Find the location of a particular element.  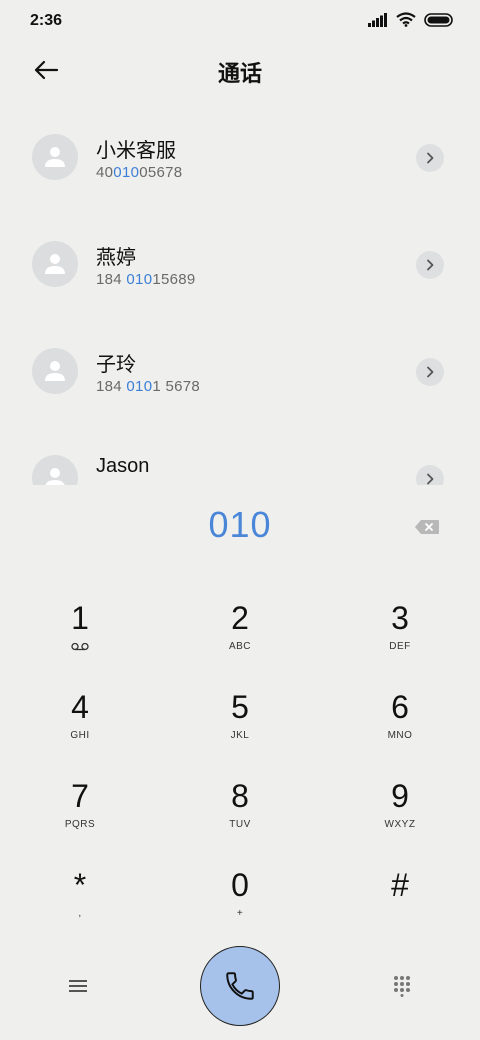

key-1: 1 is located at coordinates (80, 636).